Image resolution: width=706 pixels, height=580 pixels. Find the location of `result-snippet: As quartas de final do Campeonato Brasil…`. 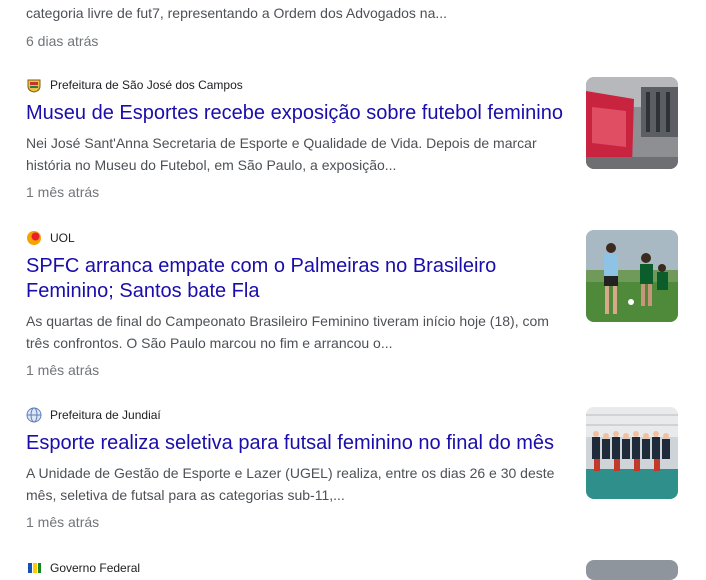

result-snippet: As quartas de final do Campeonato Brasil… is located at coordinates (287, 332).